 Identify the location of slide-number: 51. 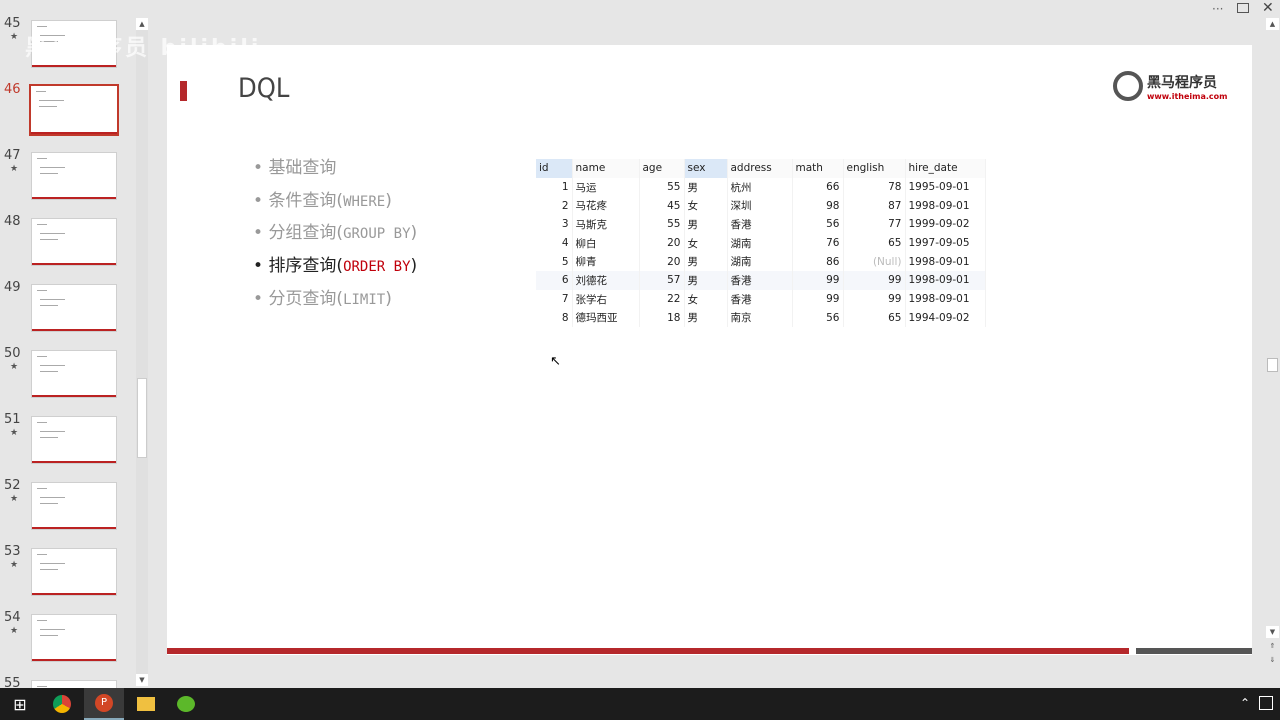
(12, 419).